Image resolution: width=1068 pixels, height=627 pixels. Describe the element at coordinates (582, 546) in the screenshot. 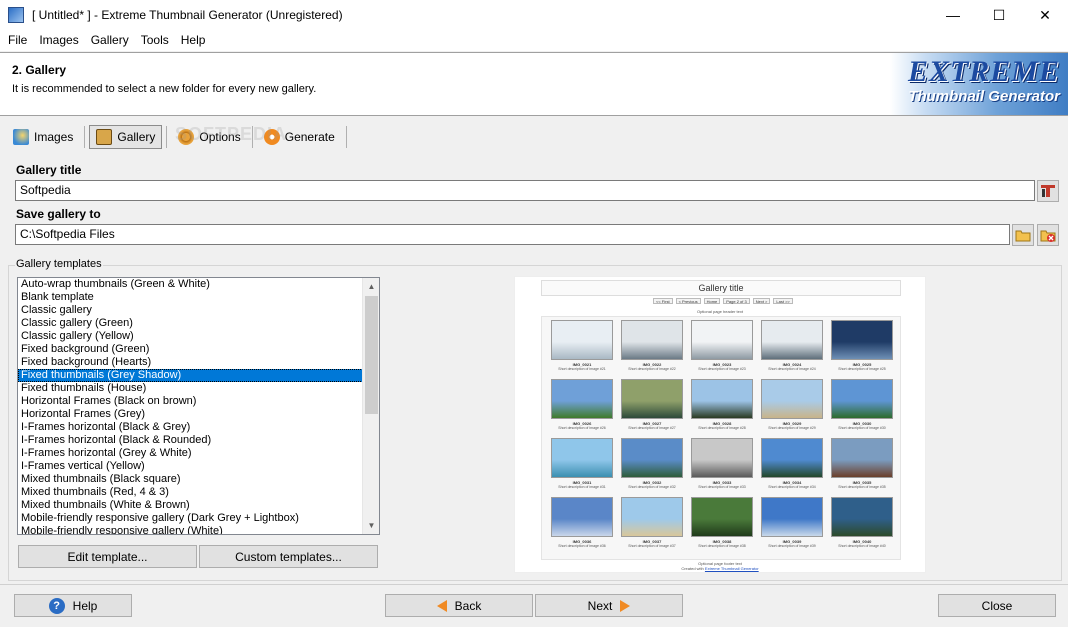

I see `preview-thumbnail-desc: Short description of image #36` at that location.